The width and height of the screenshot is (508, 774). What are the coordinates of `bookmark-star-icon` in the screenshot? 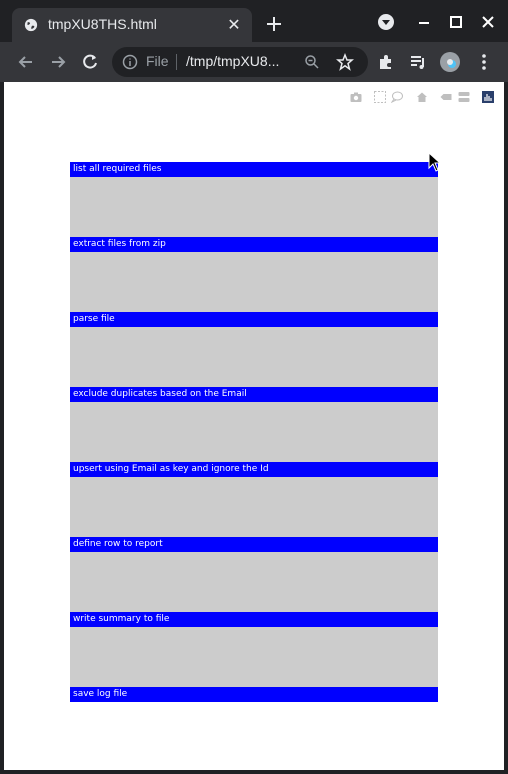 It's located at (345, 62).